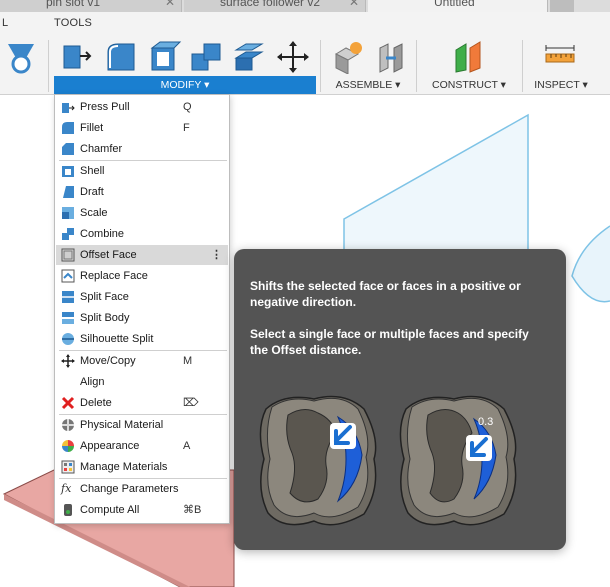 The height and width of the screenshot is (587, 610). What do you see at coordinates (142, 297) in the screenshot?
I see `menu-item-split-face: Split Face` at bounding box center [142, 297].